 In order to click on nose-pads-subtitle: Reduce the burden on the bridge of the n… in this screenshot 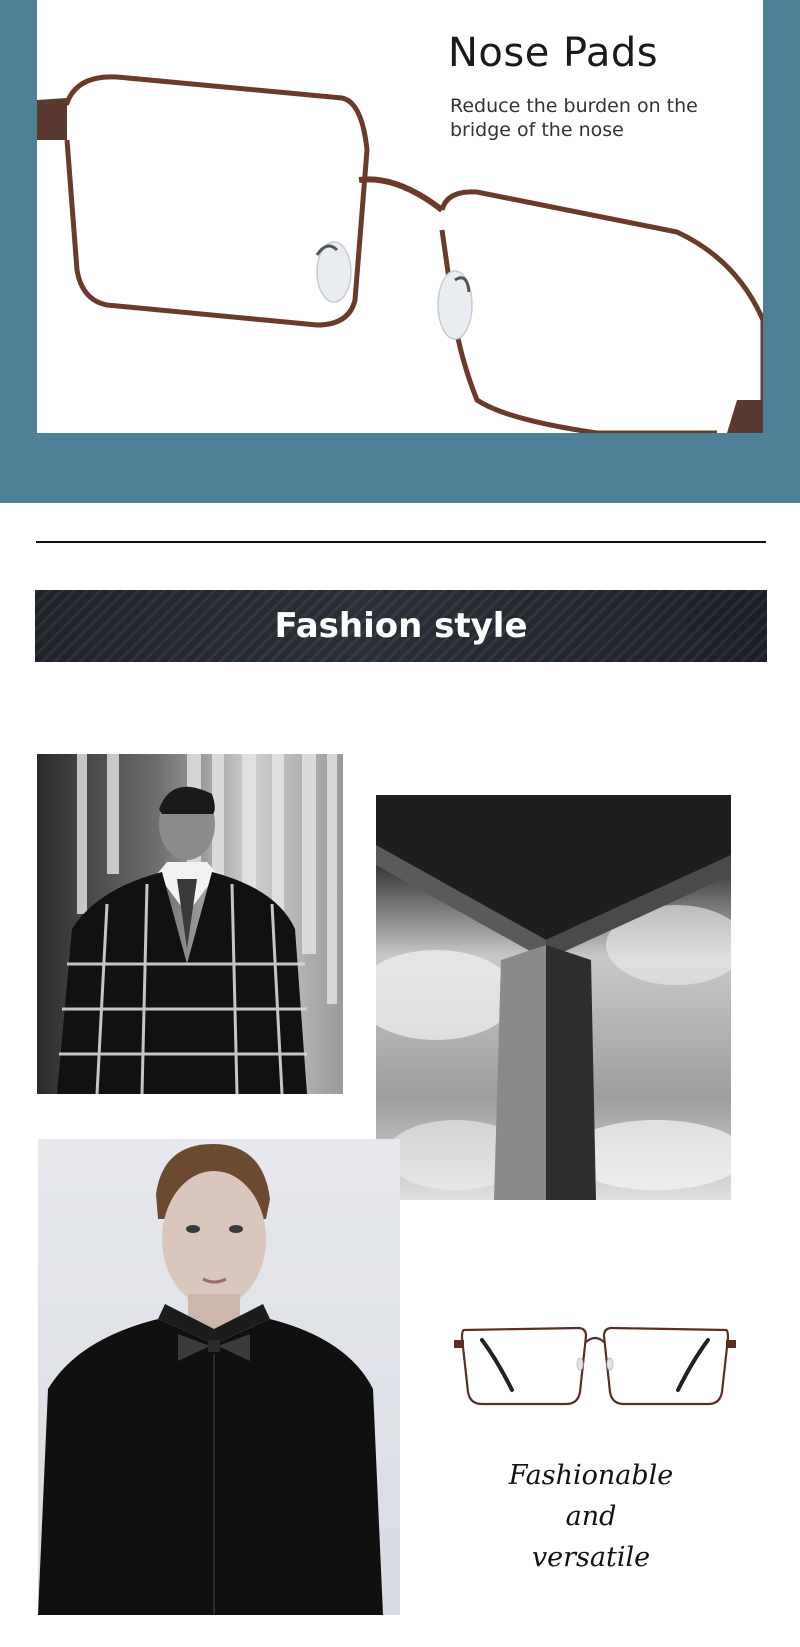, I will do `click(574, 118)`.